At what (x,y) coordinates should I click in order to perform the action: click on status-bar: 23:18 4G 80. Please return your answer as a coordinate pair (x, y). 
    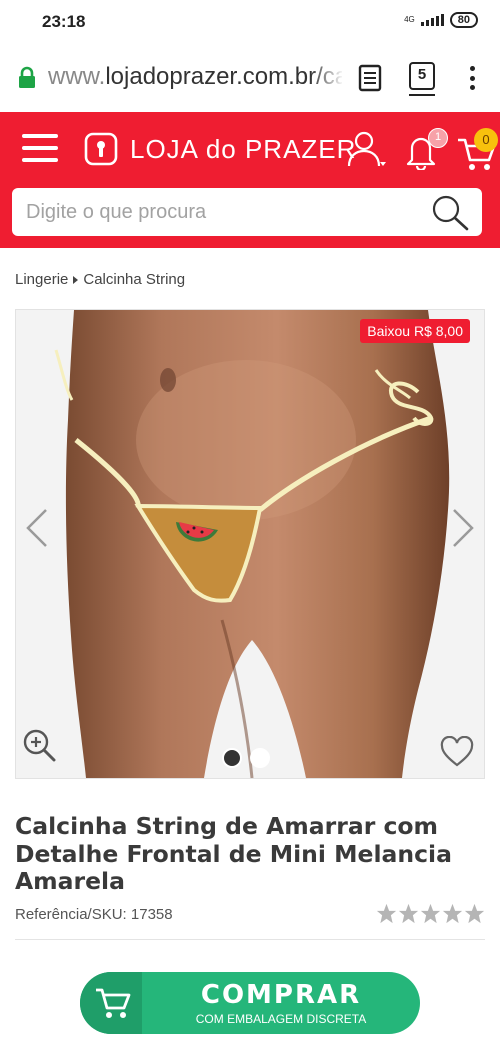
    Looking at the image, I should click on (250, 22).